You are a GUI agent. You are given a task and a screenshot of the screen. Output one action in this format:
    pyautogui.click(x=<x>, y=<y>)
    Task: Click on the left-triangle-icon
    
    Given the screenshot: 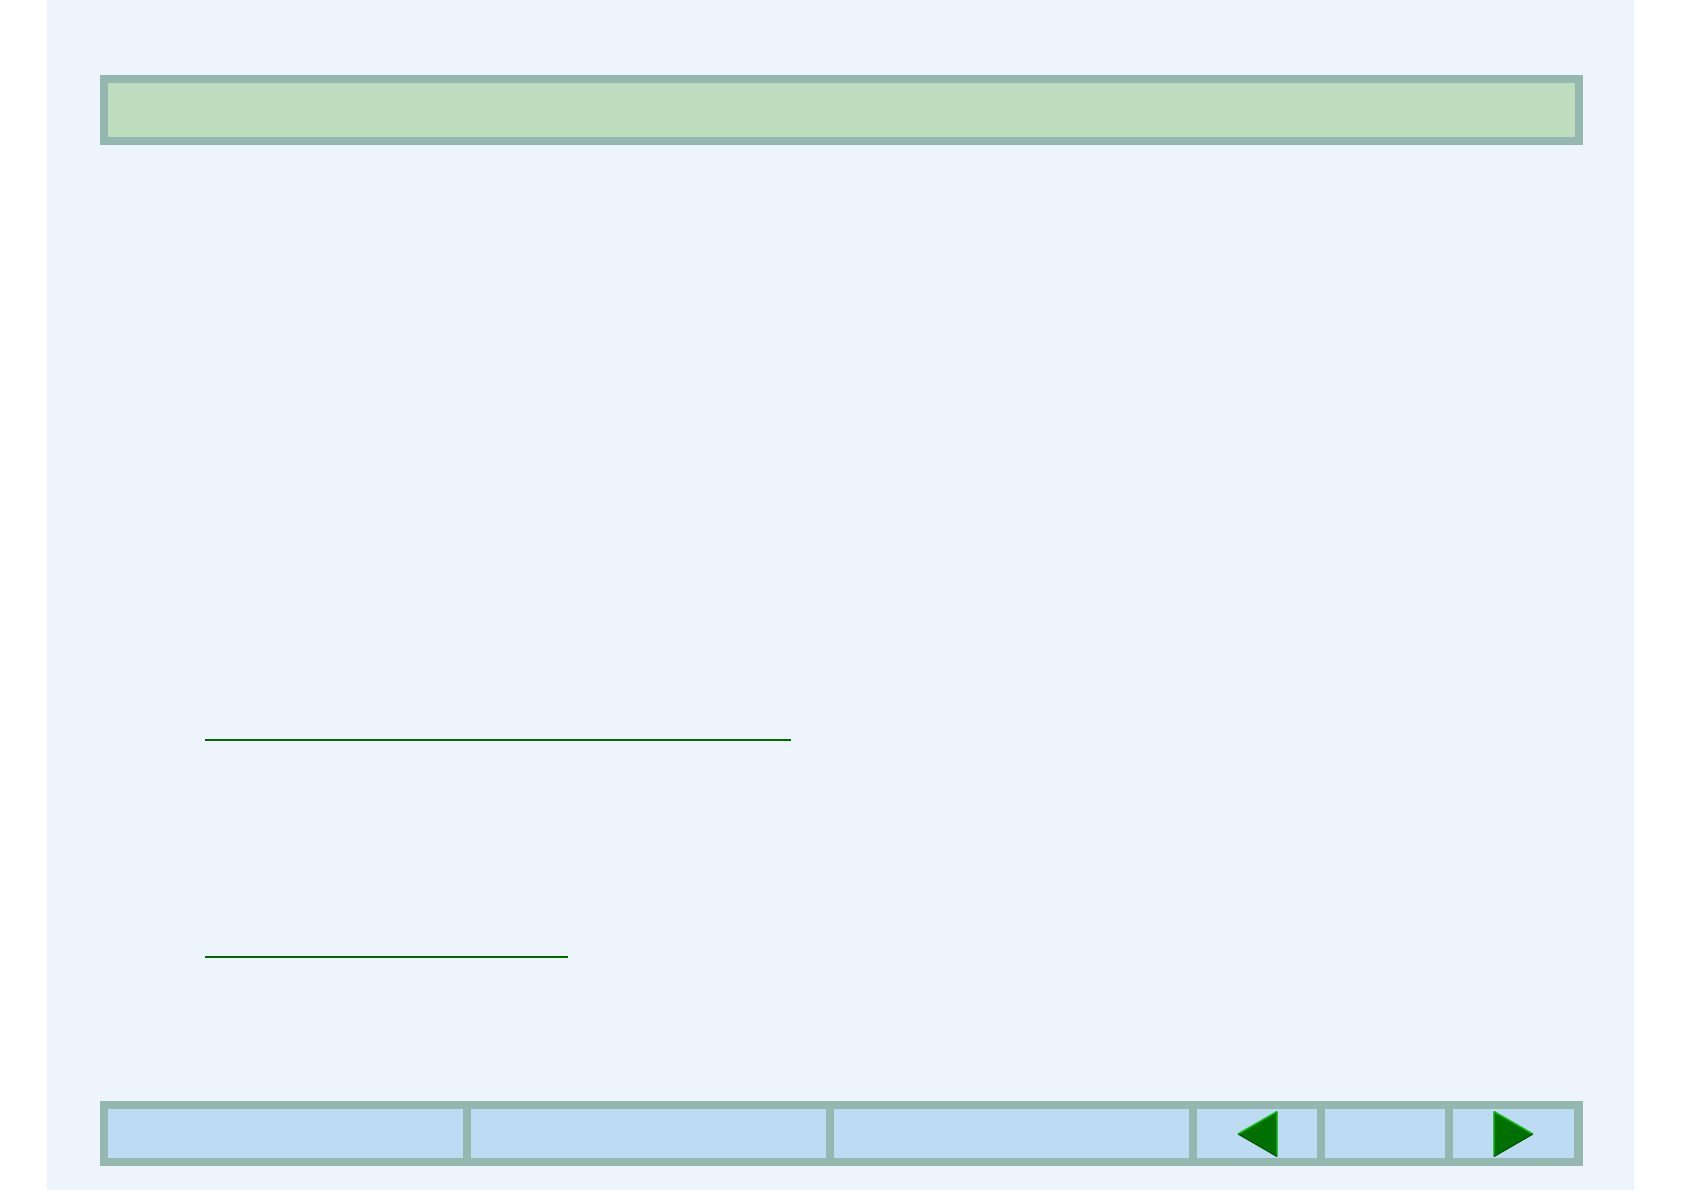 What is the action you would take?
    pyautogui.click(x=1257, y=1133)
    